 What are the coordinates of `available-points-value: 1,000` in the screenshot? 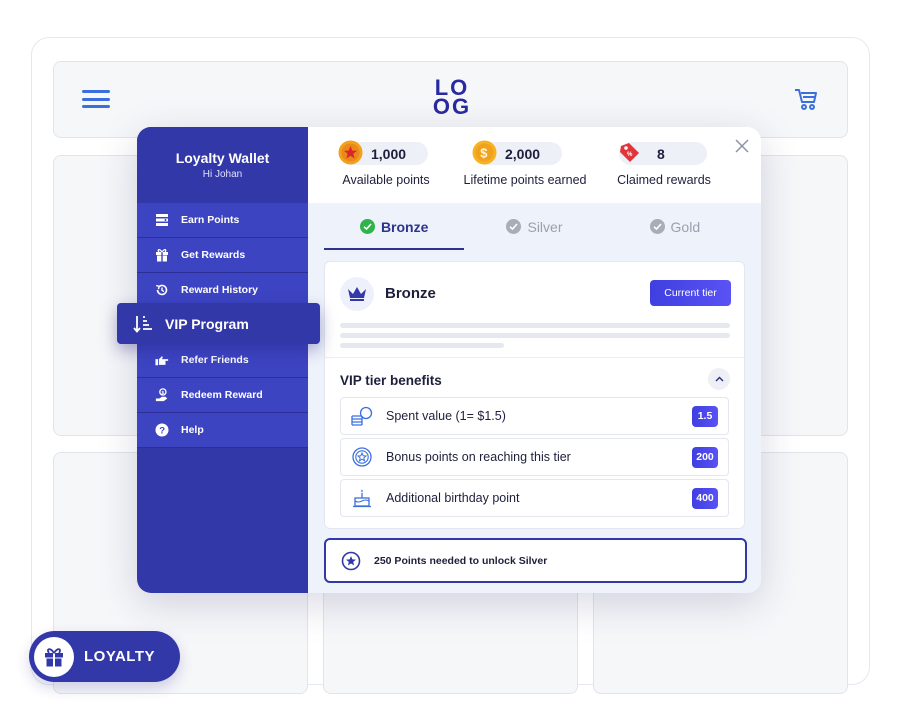 It's located at (389, 153).